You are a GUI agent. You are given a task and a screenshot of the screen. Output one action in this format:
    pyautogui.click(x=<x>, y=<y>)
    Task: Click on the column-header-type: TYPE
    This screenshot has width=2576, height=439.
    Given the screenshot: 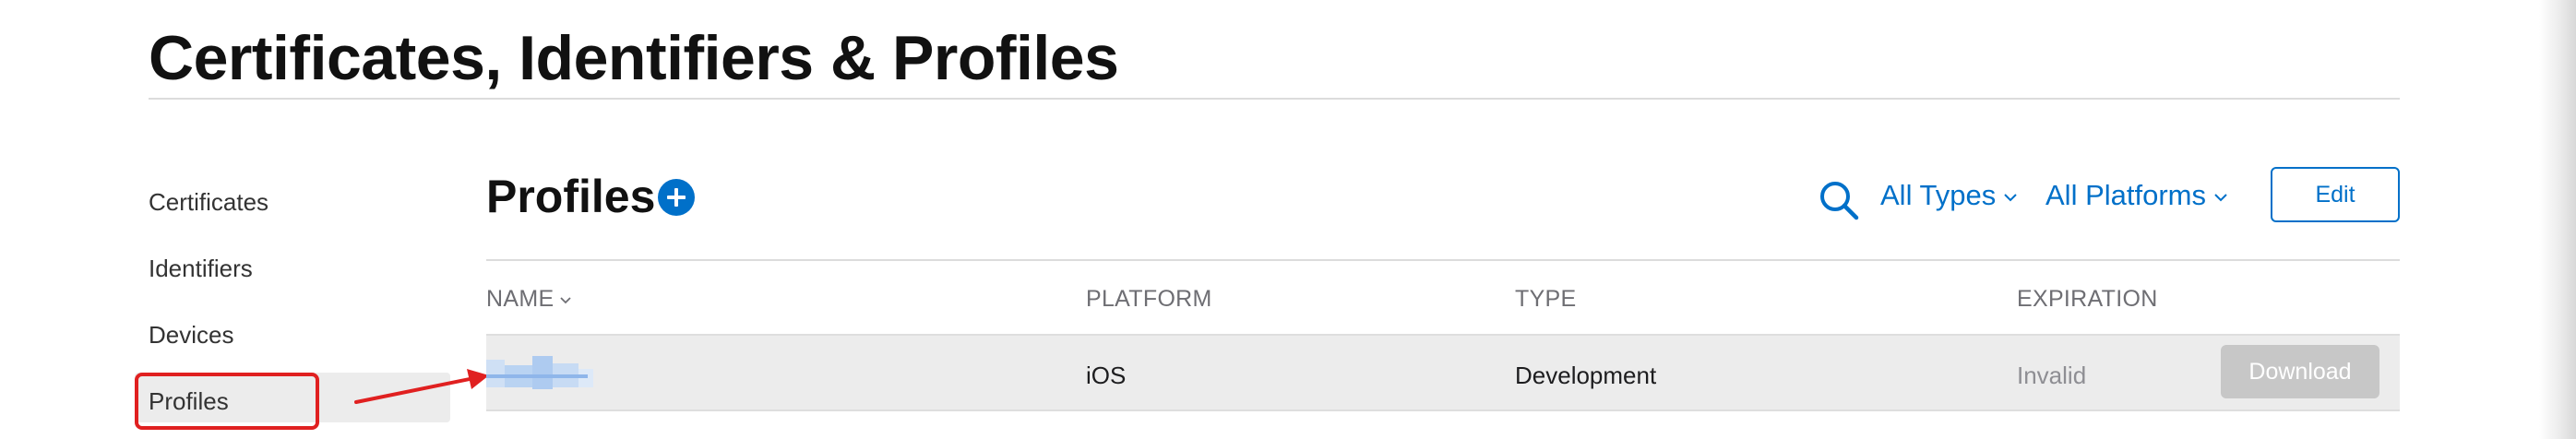 What is the action you would take?
    pyautogui.click(x=1546, y=299)
    